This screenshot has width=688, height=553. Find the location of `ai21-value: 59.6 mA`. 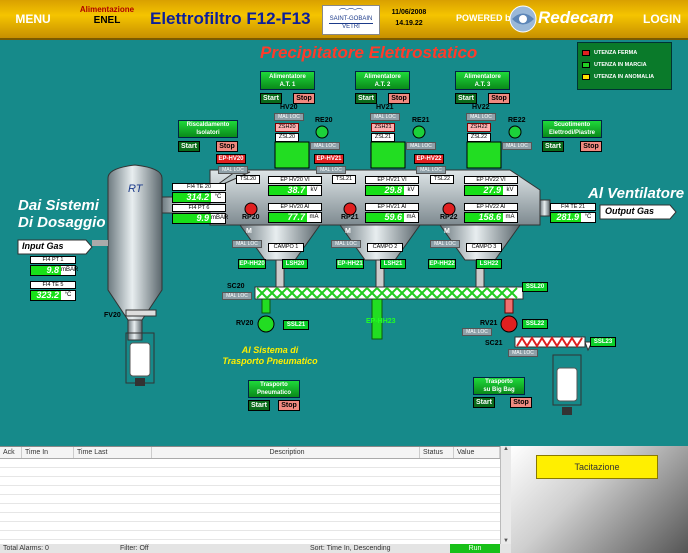

ai21-value: 59.6 mA is located at coordinates (392, 217).